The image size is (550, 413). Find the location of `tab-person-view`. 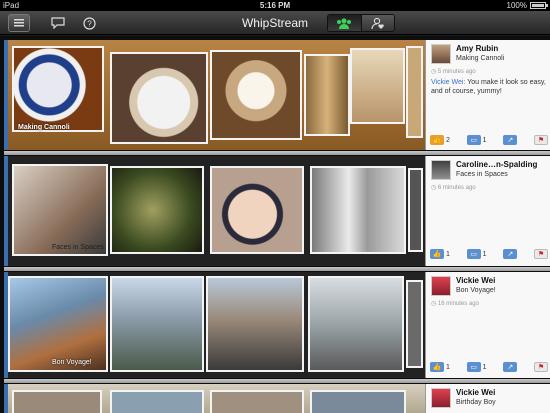

tab-person-view is located at coordinates (377, 23).